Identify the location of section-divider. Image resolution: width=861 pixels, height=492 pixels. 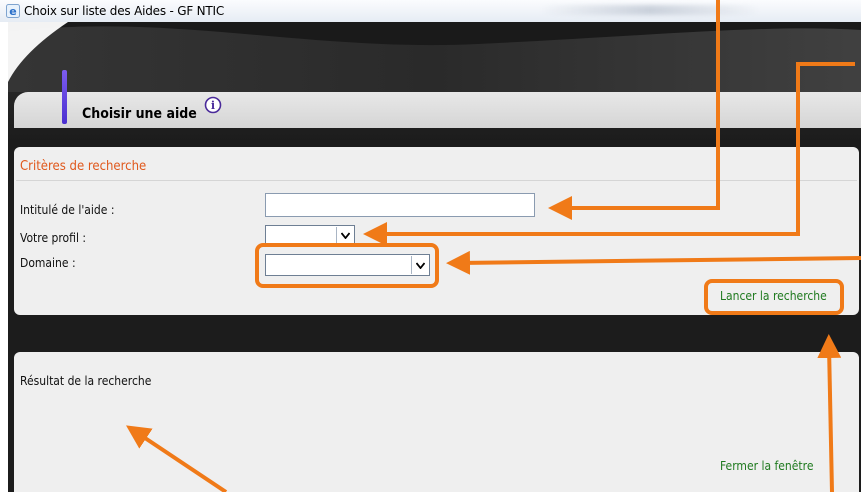
(436, 180).